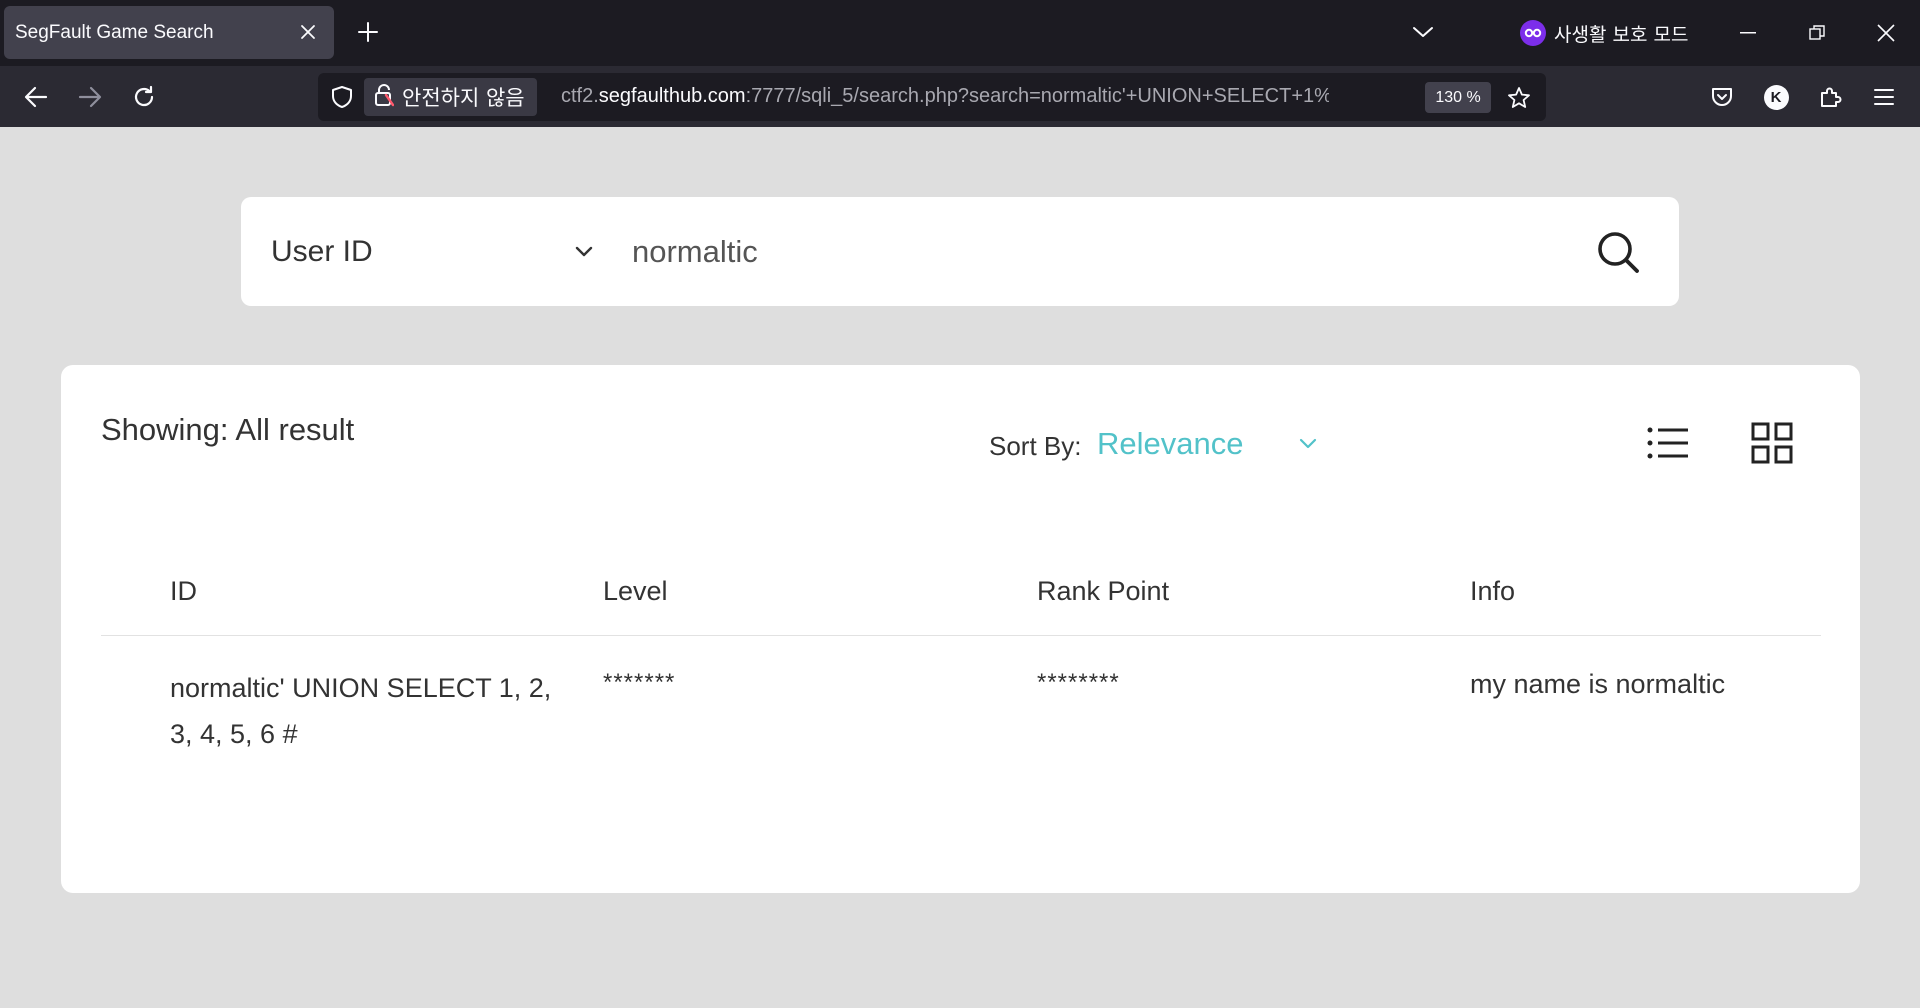 The image size is (1920, 1008). What do you see at coordinates (1170, 444) in the screenshot?
I see `sort-select: Relevance` at bounding box center [1170, 444].